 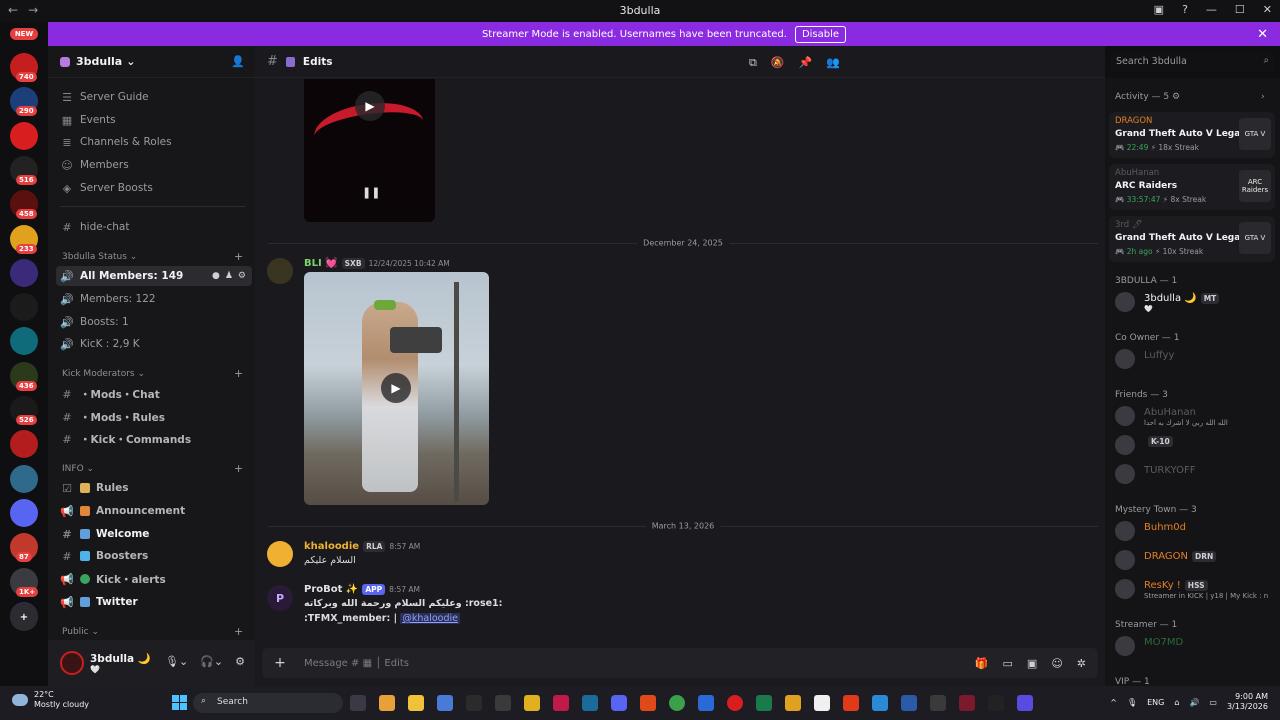 I want to click on weather-widget: 22°C Mostly cloudy, so click(x=50, y=700).